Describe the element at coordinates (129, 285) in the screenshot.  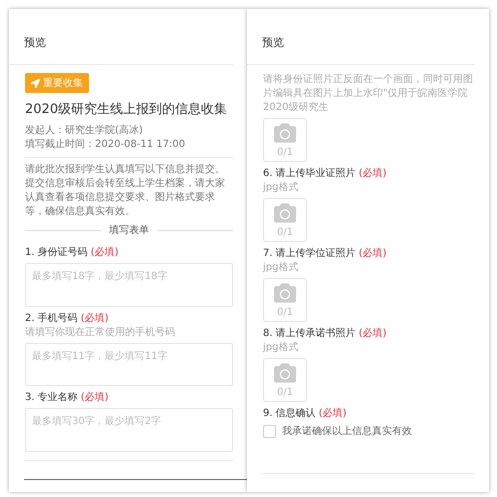
I see `input-field: 最多填写18字，最少填写18字` at that location.